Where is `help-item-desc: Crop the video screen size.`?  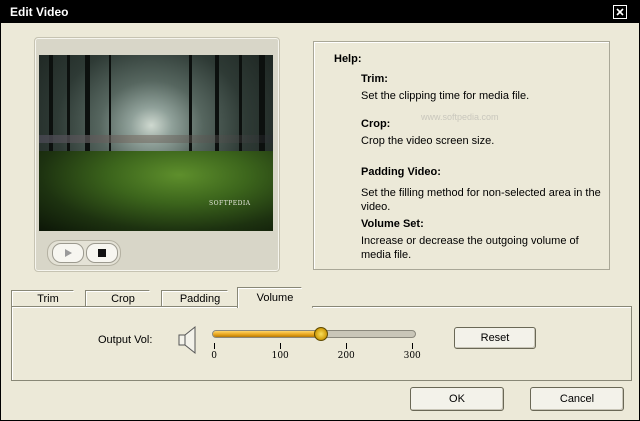 help-item-desc: Crop the video screen size. is located at coordinates (428, 141).